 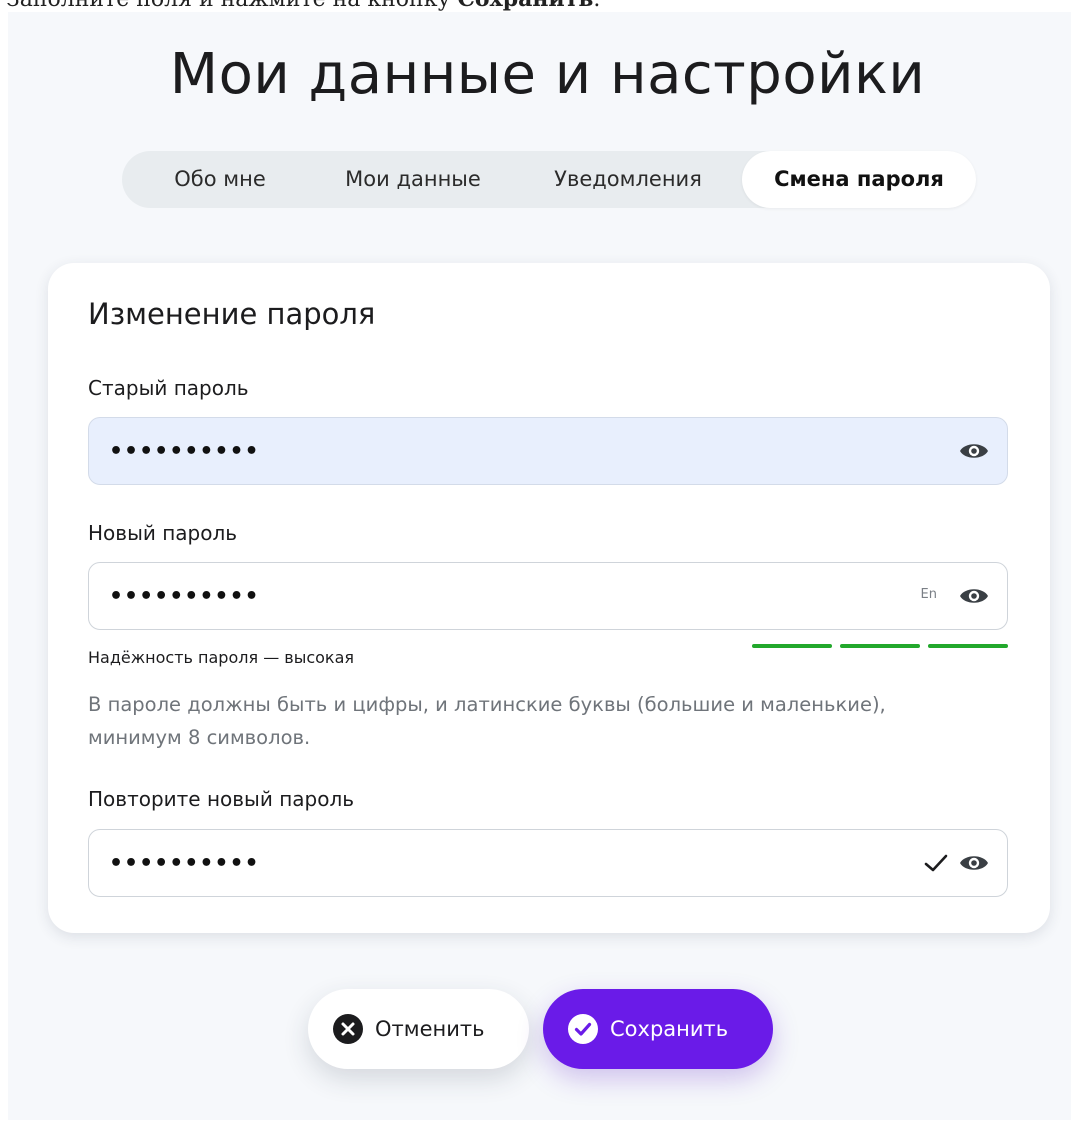 What do you see at coordinates (449, 451) in the screenshot?
I see `old-password-input` at bounding box center [449, 451].